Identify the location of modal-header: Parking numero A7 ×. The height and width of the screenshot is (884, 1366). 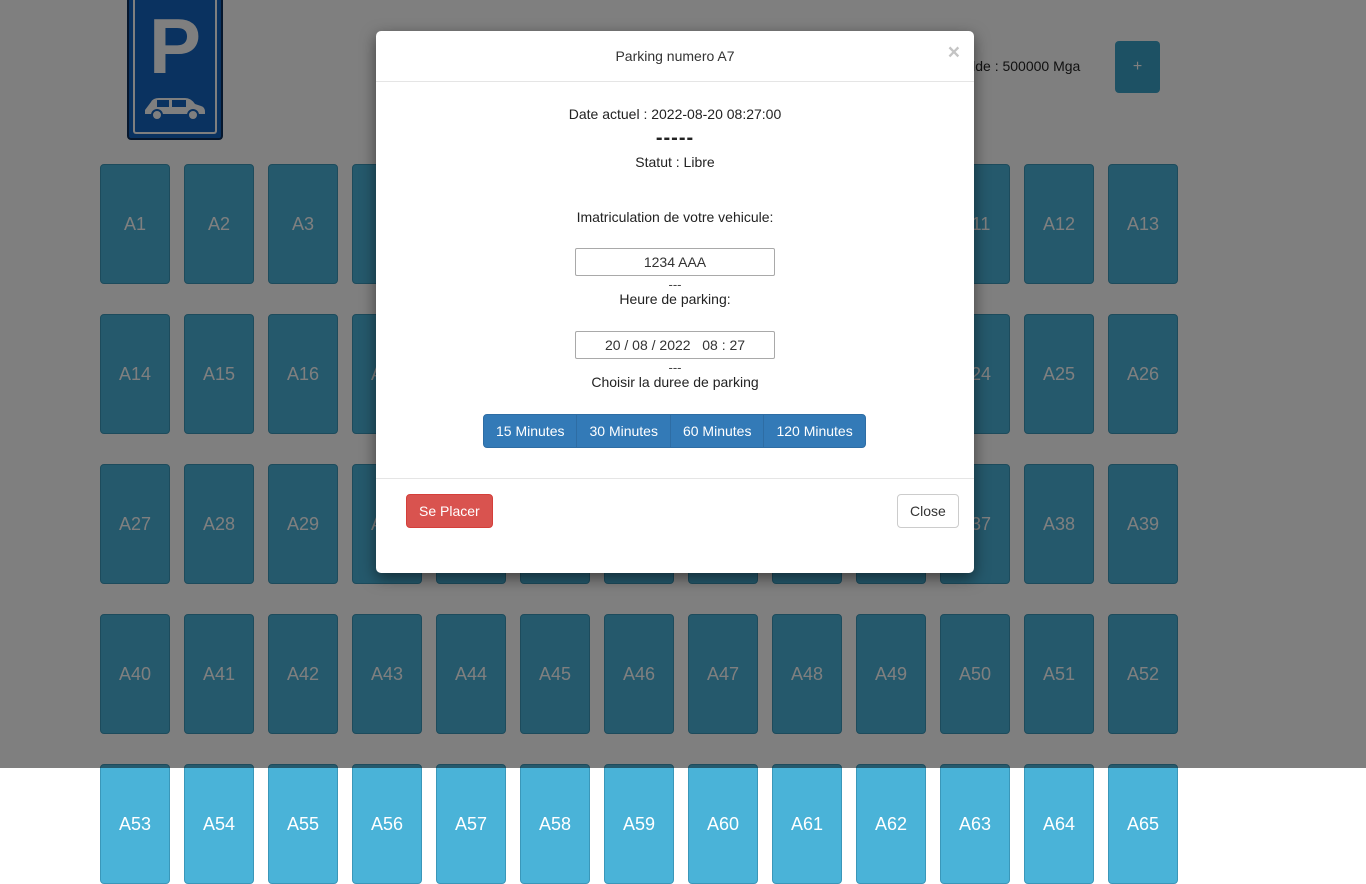
(675, 56).